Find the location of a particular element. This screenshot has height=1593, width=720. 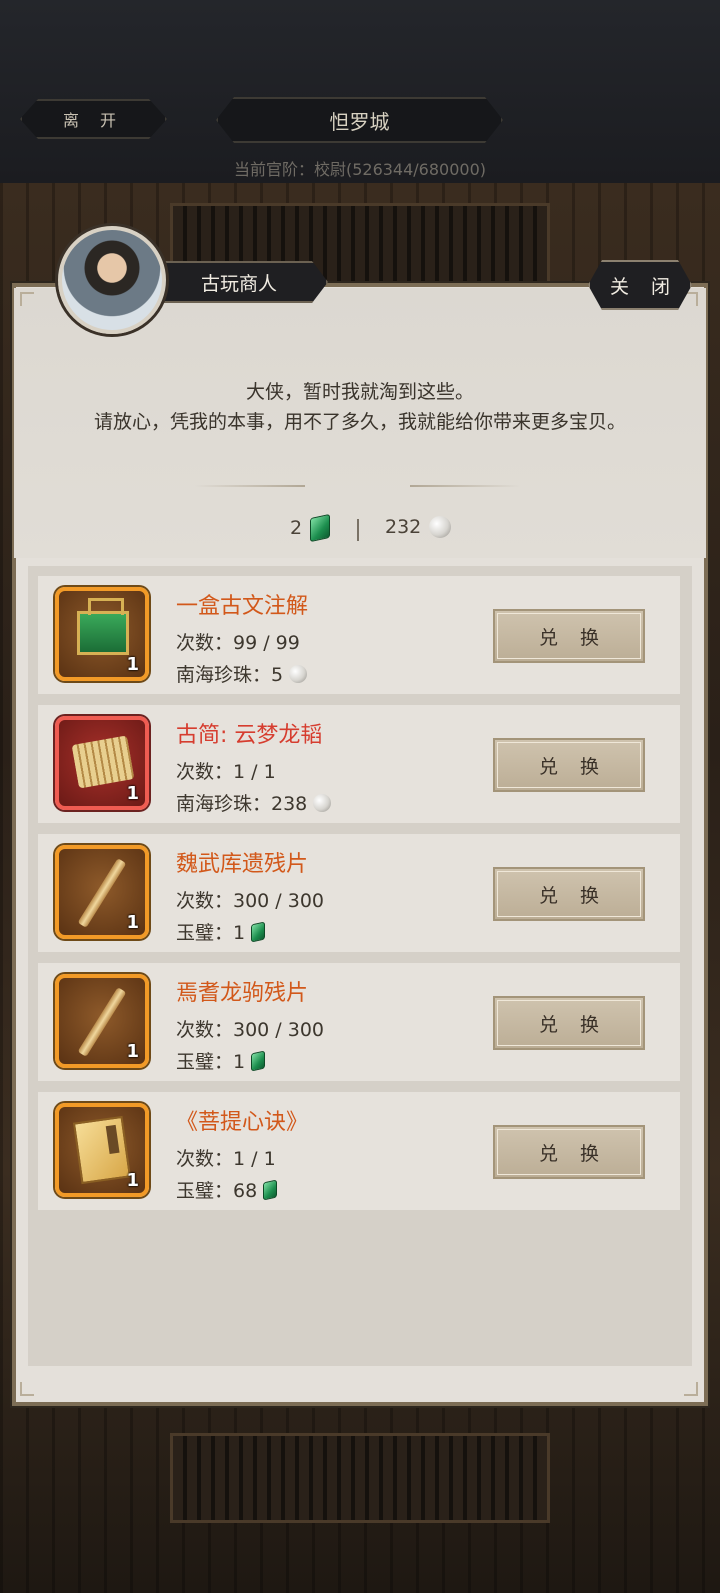

merchant-name-plate: 古玩商人 is located at coordinates (239, 282).